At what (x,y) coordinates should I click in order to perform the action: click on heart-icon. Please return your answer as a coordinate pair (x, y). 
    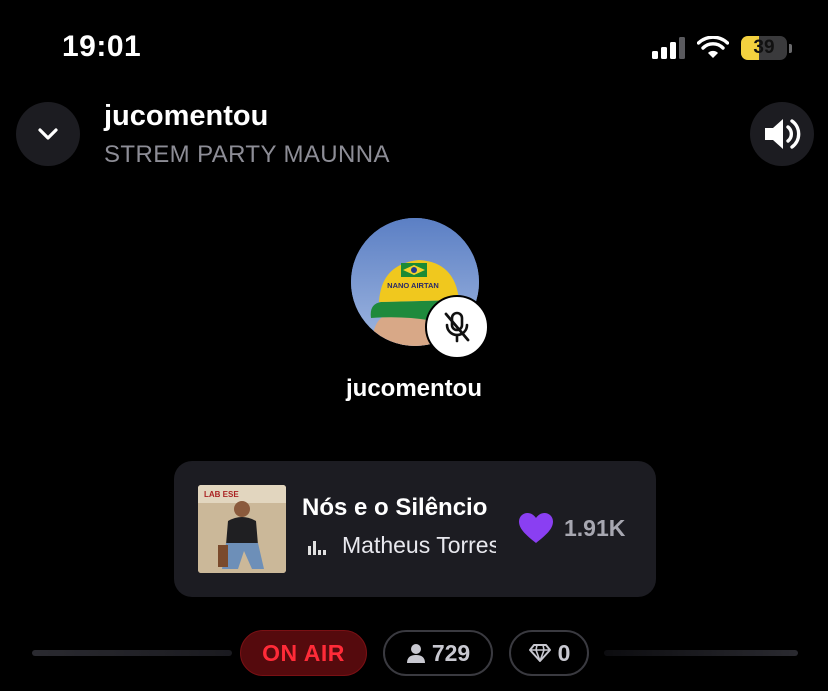
    Looking at the image, I should click on (536, 528).